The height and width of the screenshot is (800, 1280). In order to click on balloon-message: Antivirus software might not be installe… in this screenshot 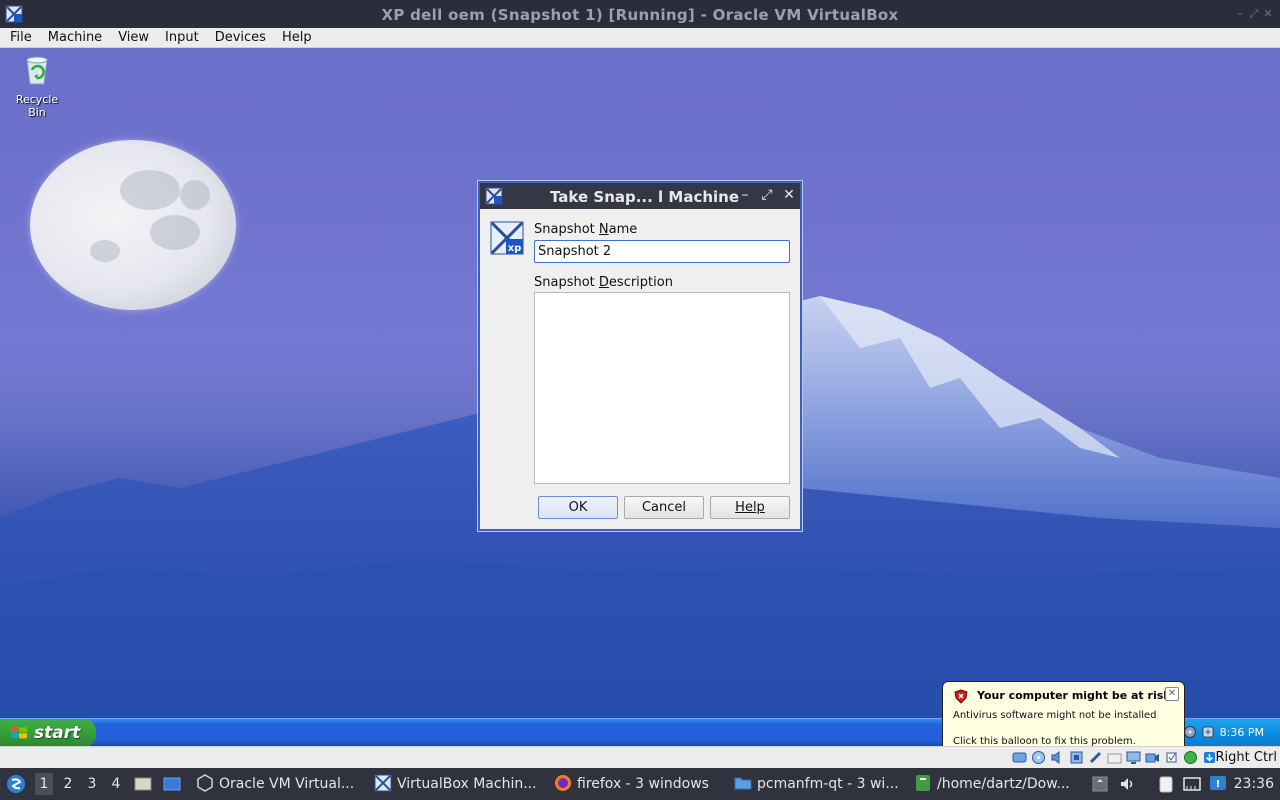, I will do `click(1055, 715)`.